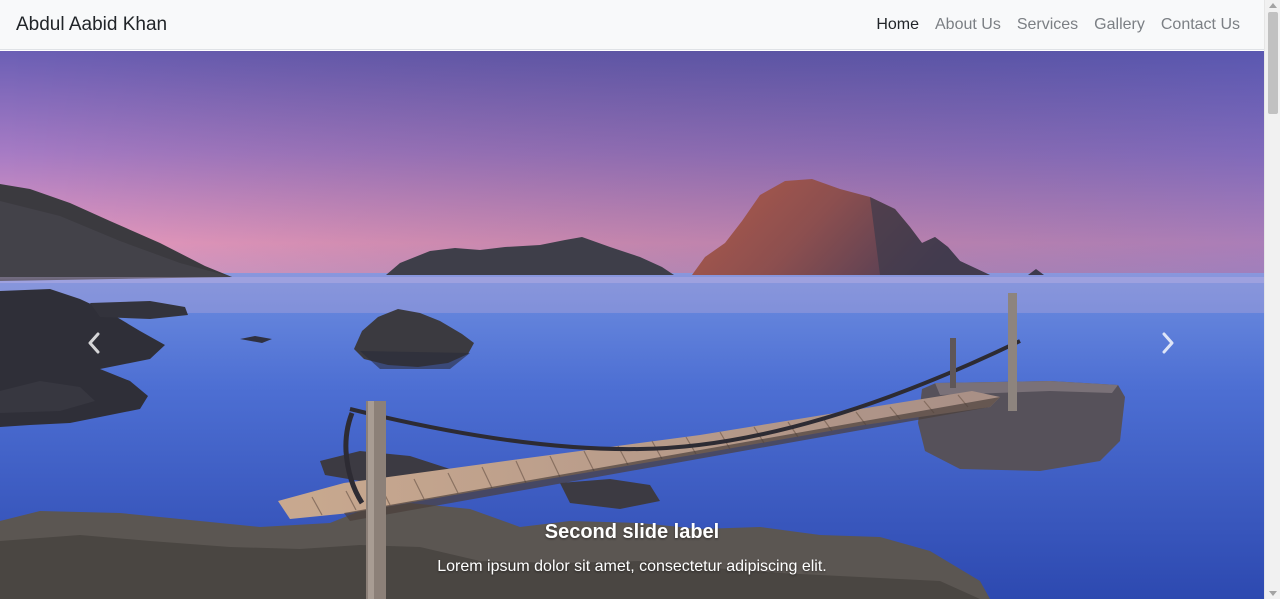  I want to click on scrollbar-thumb, so click(1273, 63).